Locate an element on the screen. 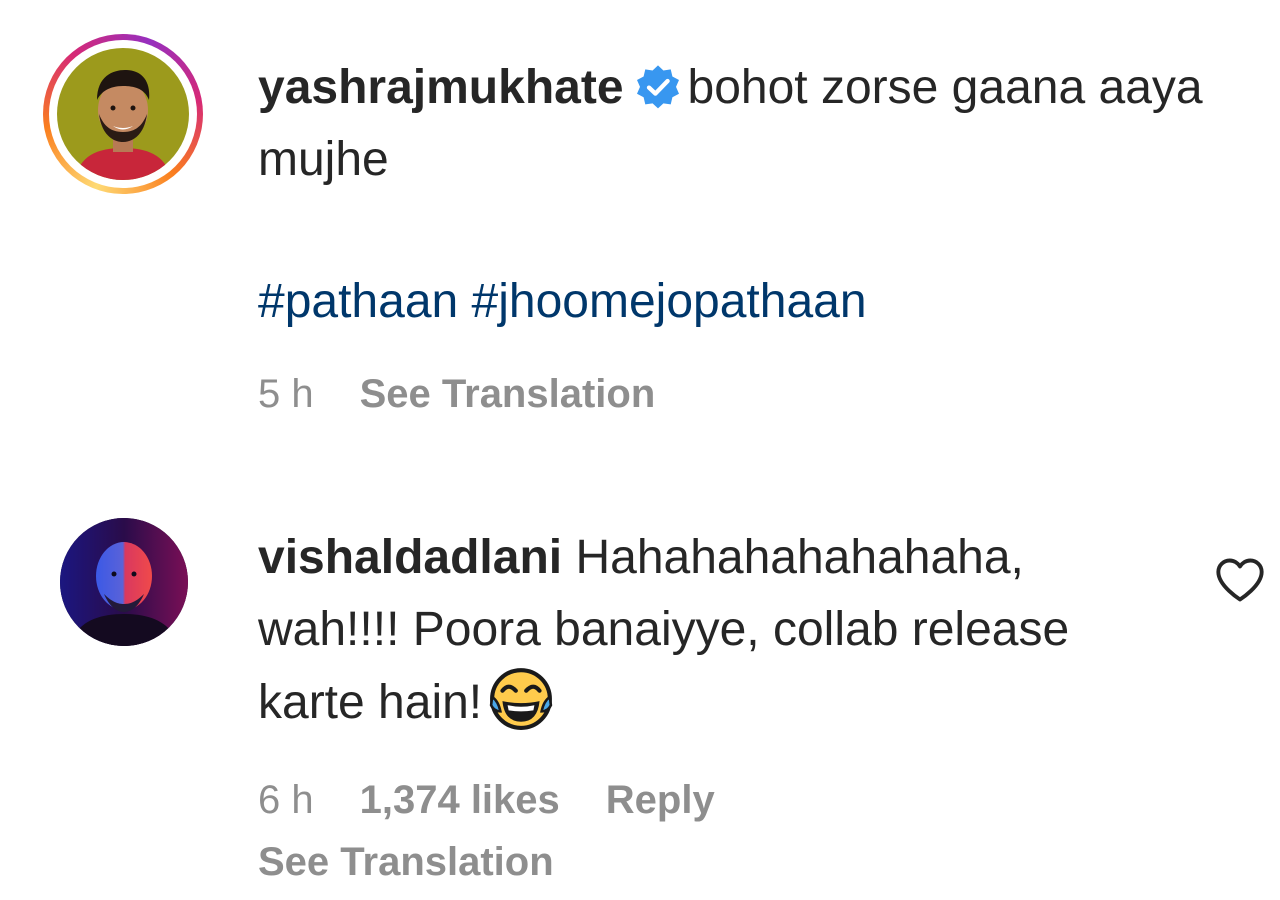 The image size is (1280, 900). comment-timestamp: 6 h is located at coordinates (286, 800).